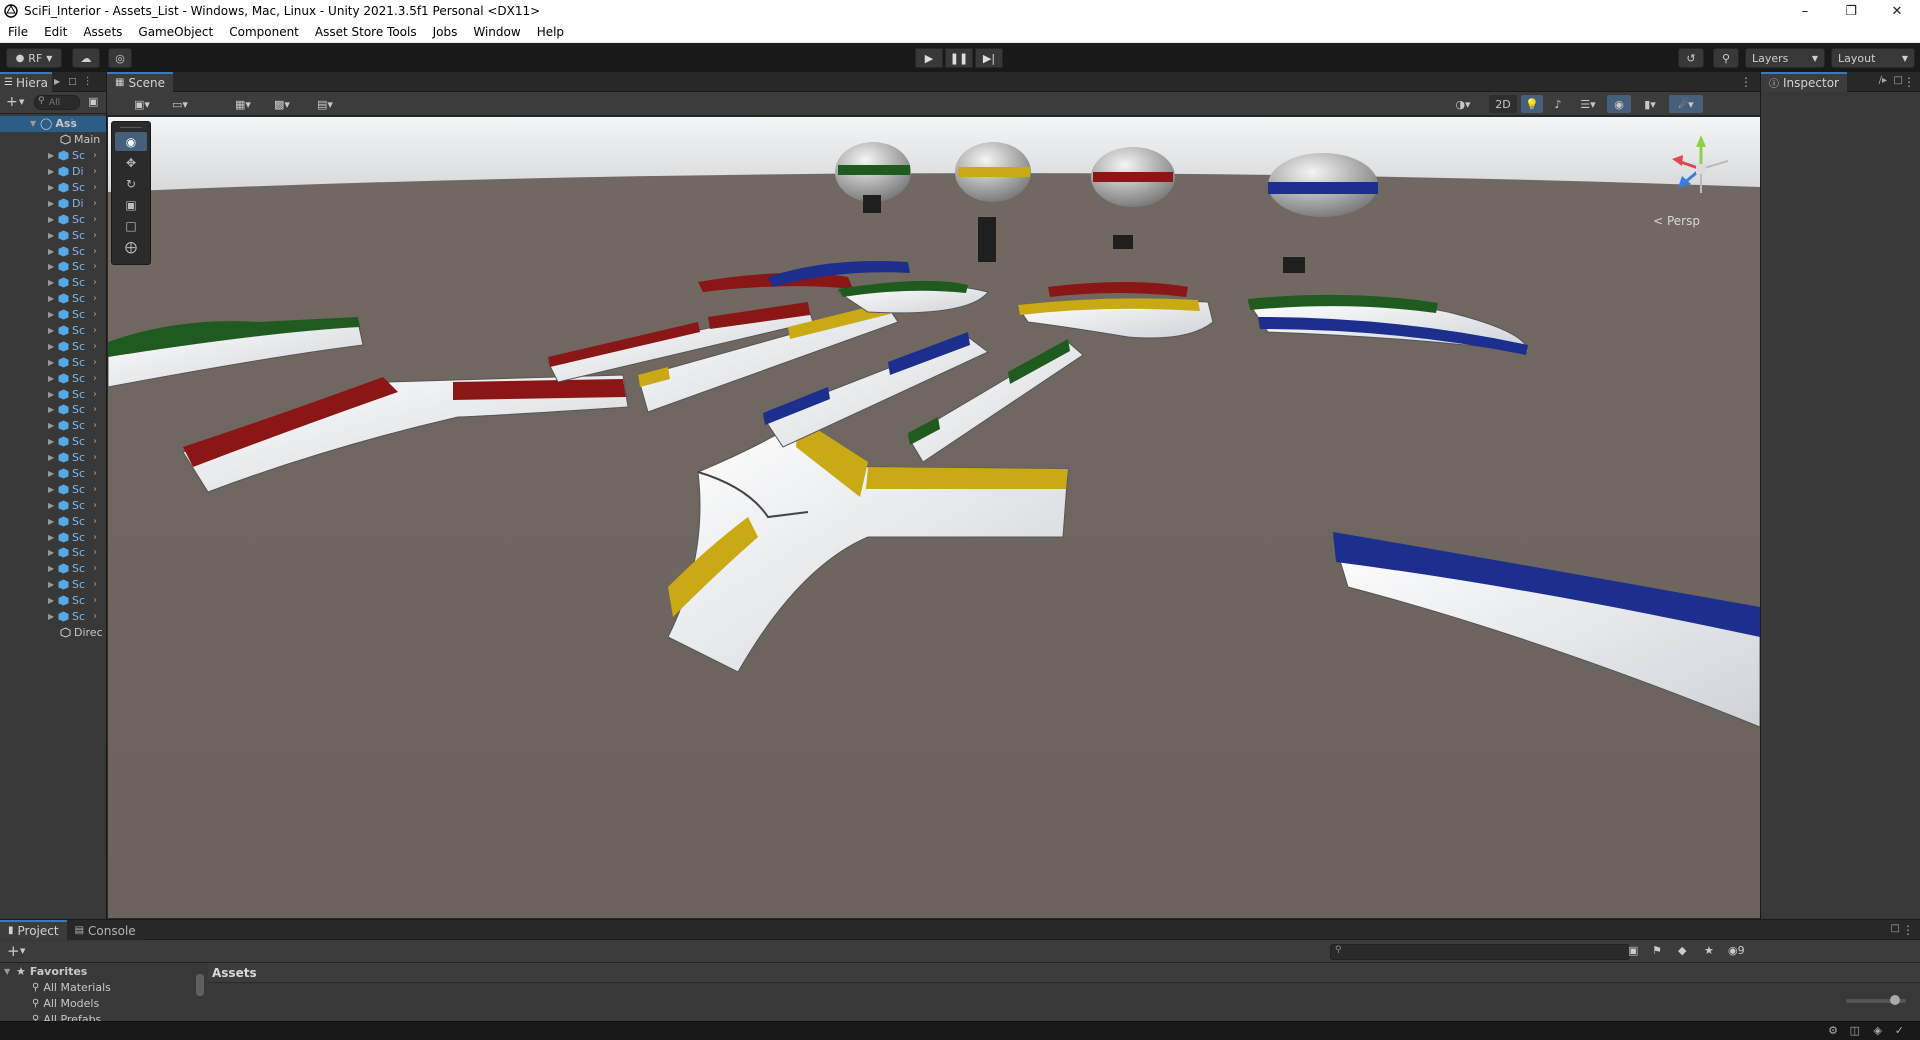 The width and height of the screenshot is (1920, 1040). Describe the element at coordinates (102, 32) in the screenshot. I see `menu-assets: Assets` at that location.